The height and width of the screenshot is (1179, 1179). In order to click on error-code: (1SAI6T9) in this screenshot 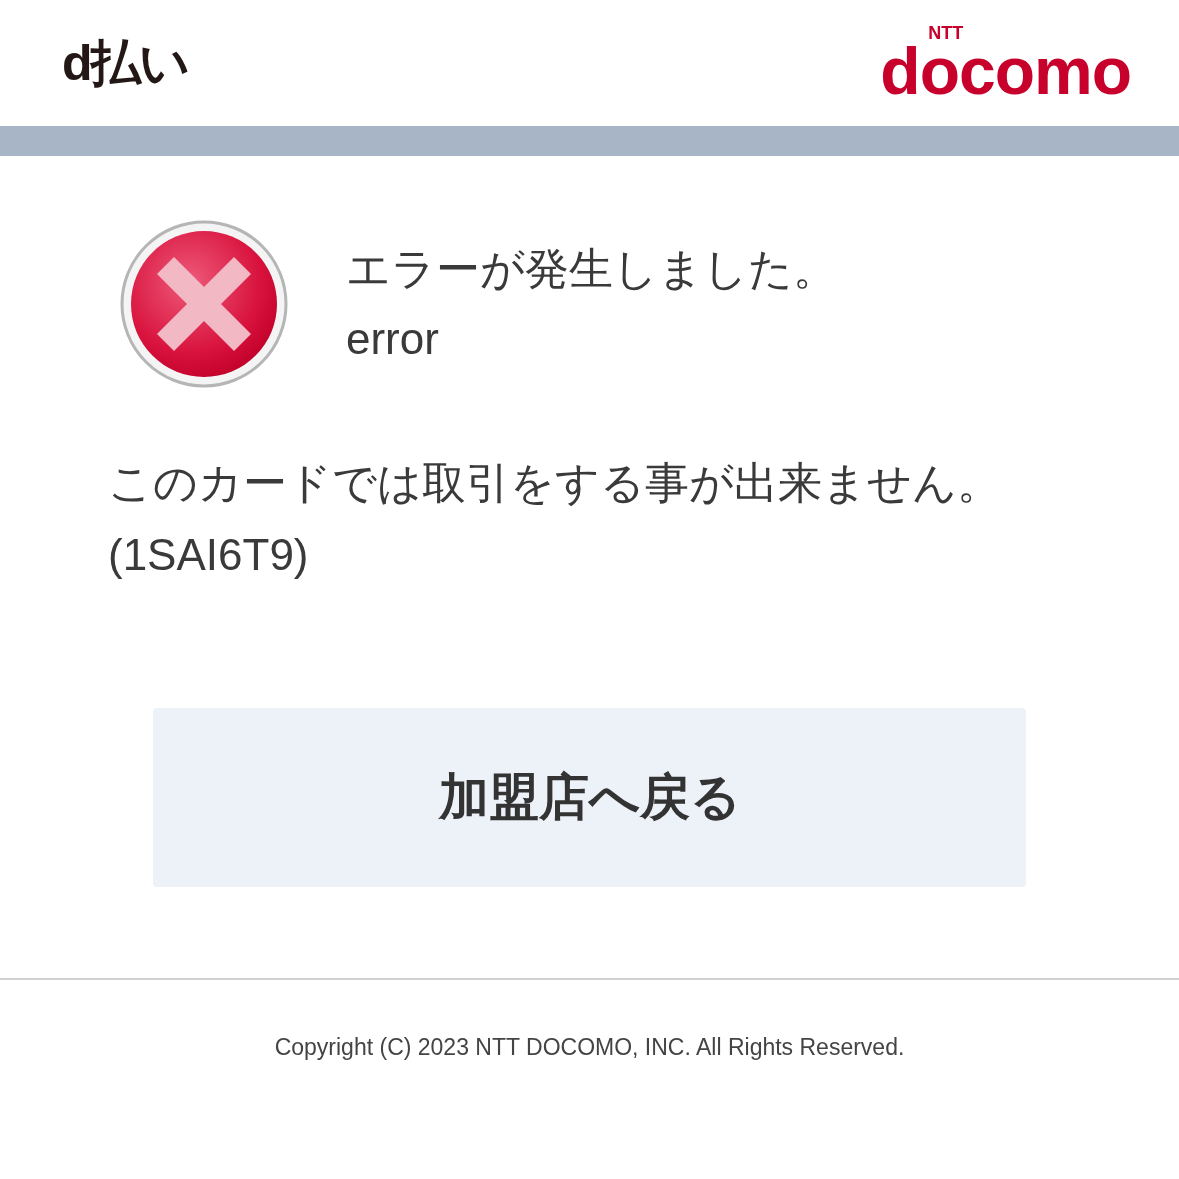, I will do `click(209, 555)`.